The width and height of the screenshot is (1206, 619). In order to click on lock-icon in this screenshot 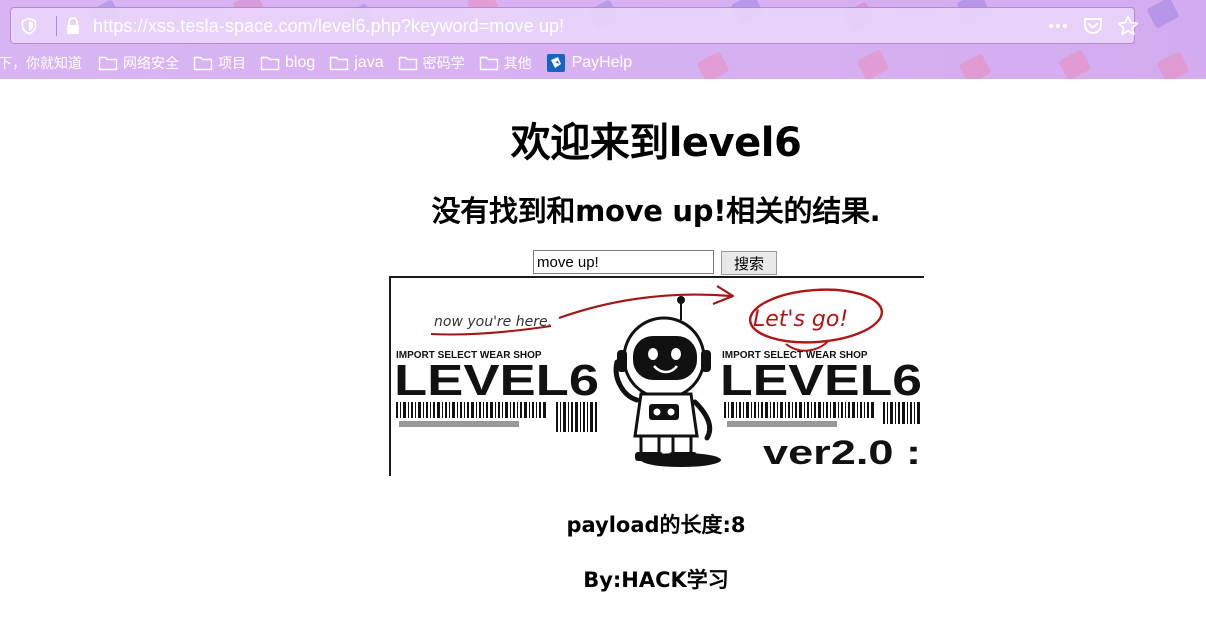, I will do `click(73, 26)`.